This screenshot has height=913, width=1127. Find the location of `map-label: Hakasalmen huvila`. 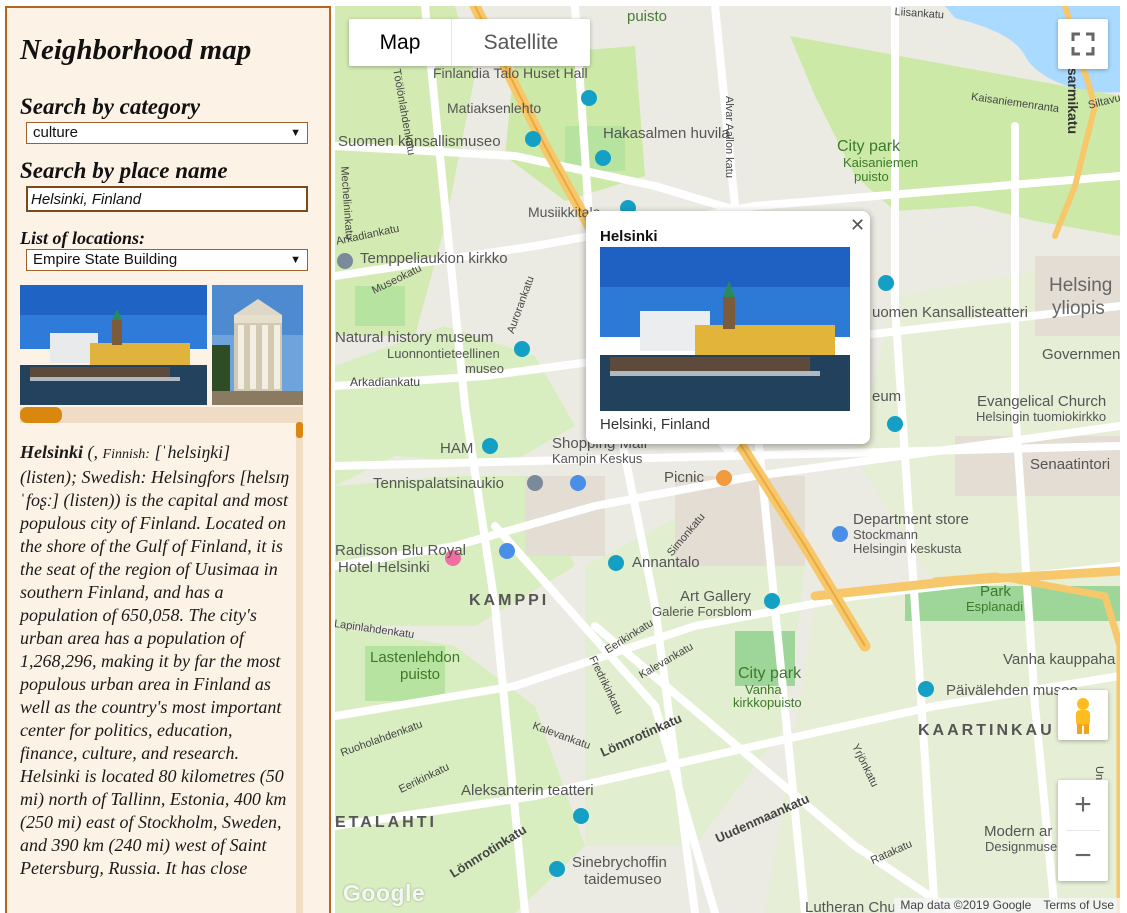

map-label: Hakasalmen huvila is located at coordinates (666, 133).